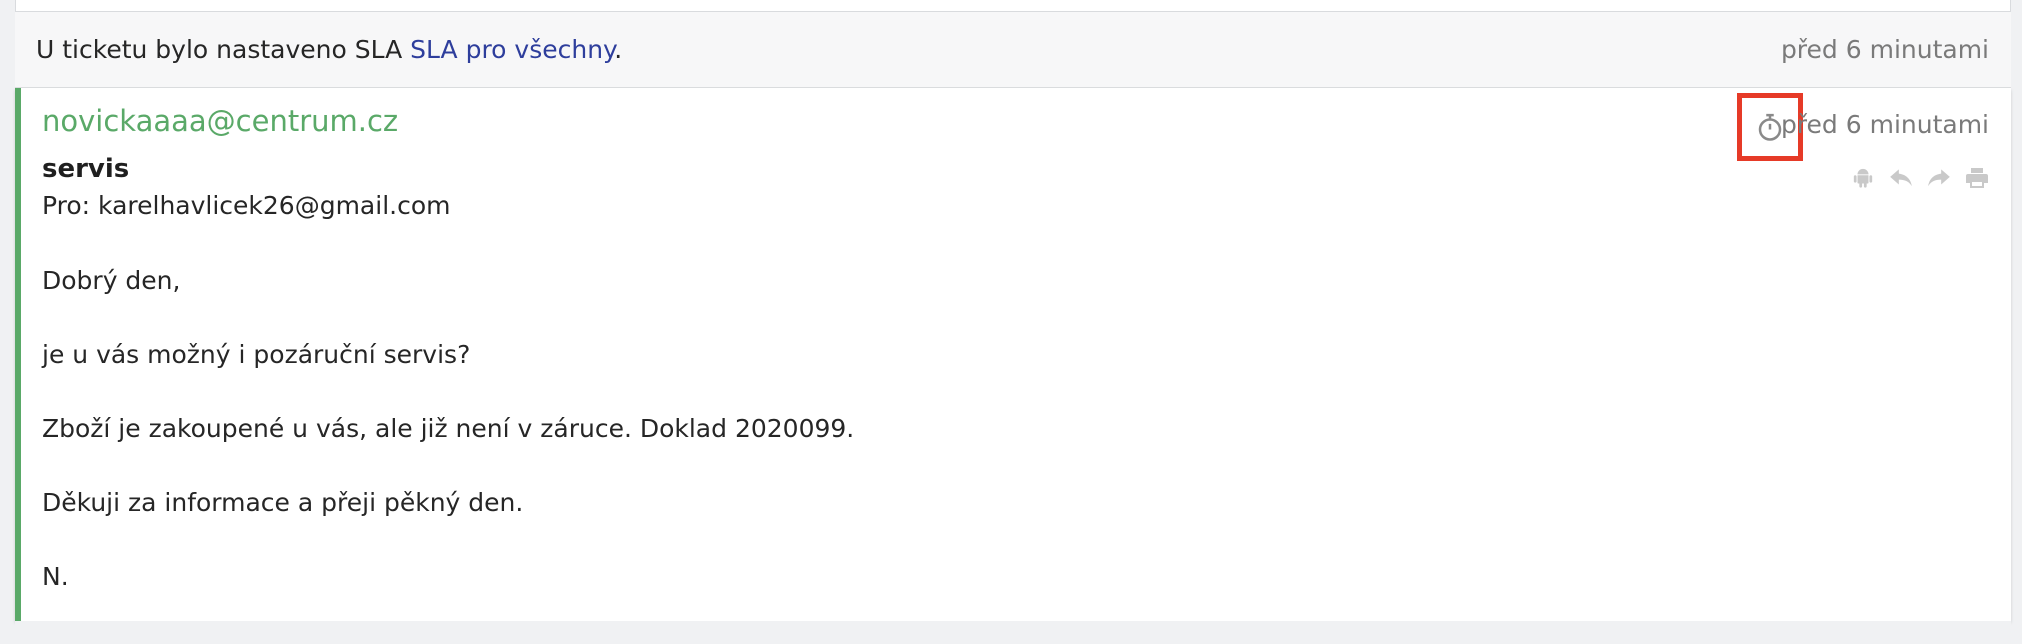 The height and width of the screenshot is (644, 2022). Describe the element at coordinates (1884, 49) in the screenshot. I see `sla-event-time: před 6 minutami` at that location.